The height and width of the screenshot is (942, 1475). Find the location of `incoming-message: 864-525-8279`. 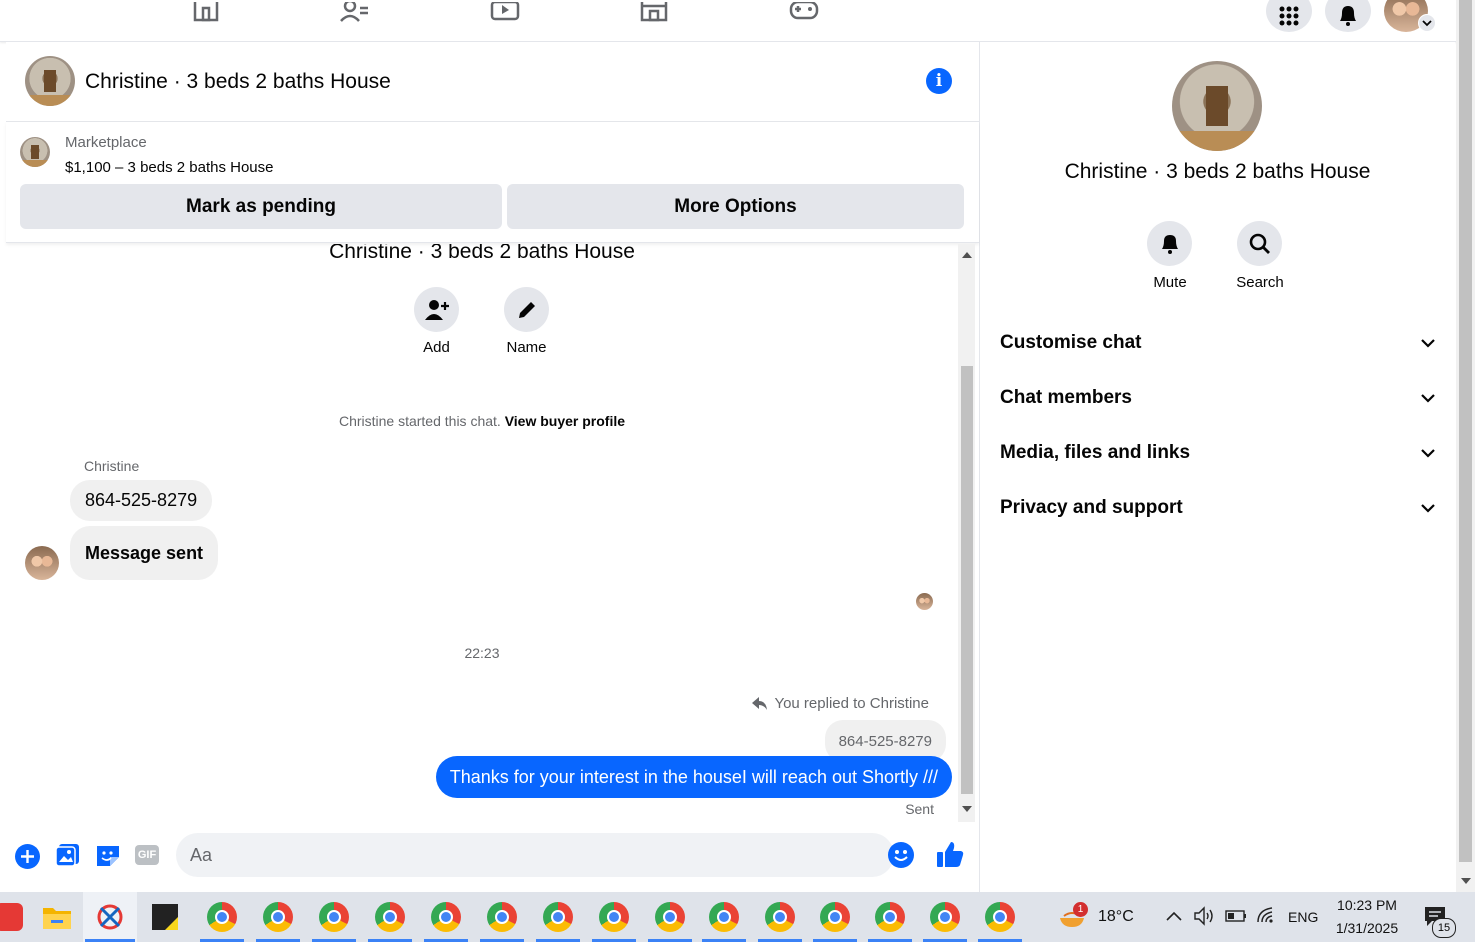

incoming-message: 864-525-8279 is located at coordinates (141, 500).